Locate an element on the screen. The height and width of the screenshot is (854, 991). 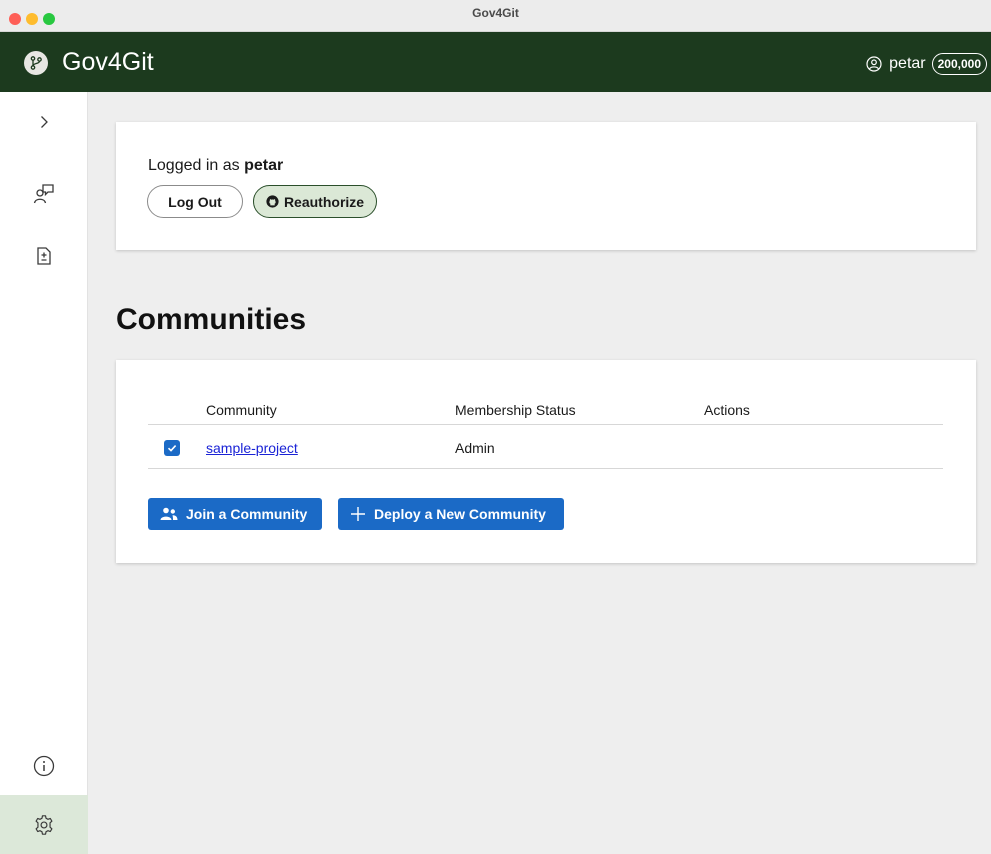
document-diff-icon is located at coordinates (44, 256).